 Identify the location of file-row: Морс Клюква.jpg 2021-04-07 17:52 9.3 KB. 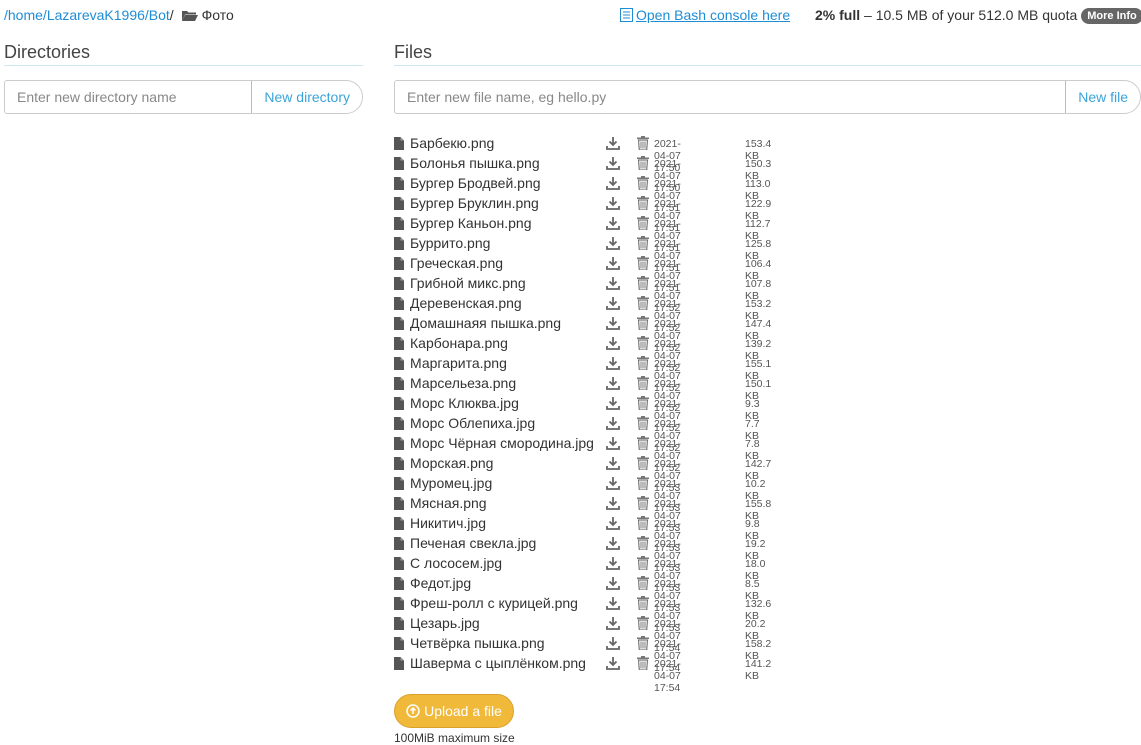
(577, 413).